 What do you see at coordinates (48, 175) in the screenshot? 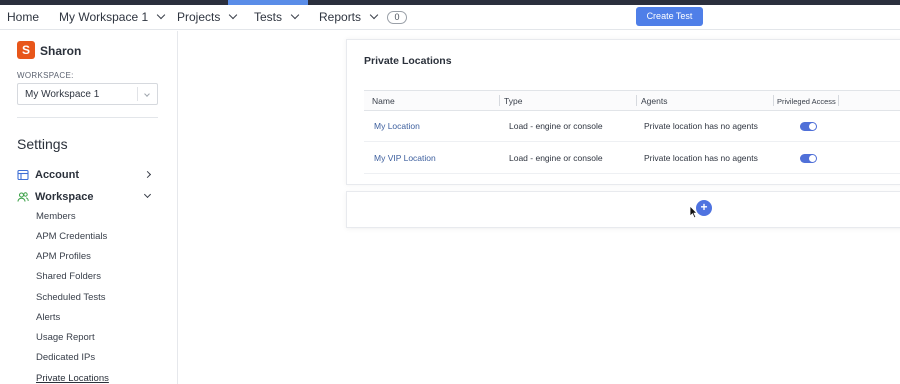
I see `sidebar-section-account: Account` at bounding box center [48, 175].